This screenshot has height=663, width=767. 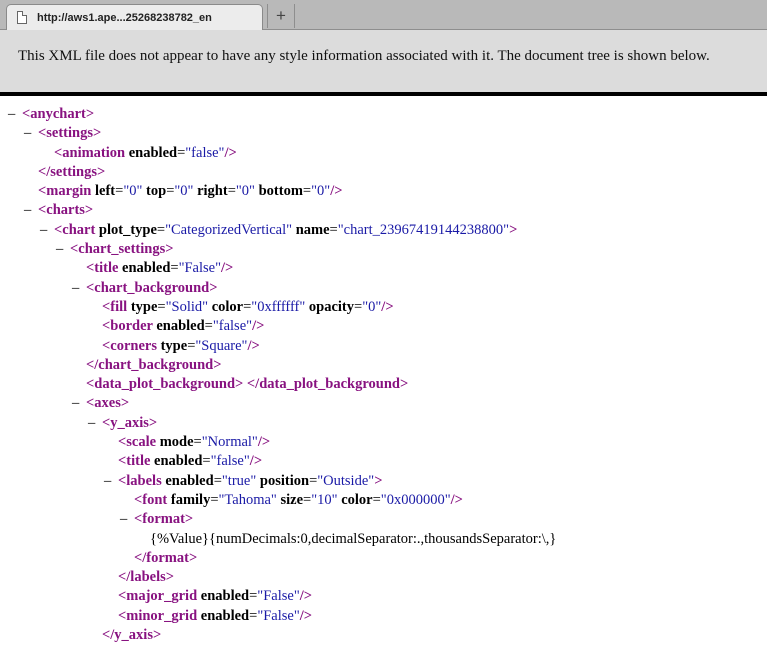 I want to click on browser-tab: http://aws1.ape...25268238782_en, so click(x=134, y=17).